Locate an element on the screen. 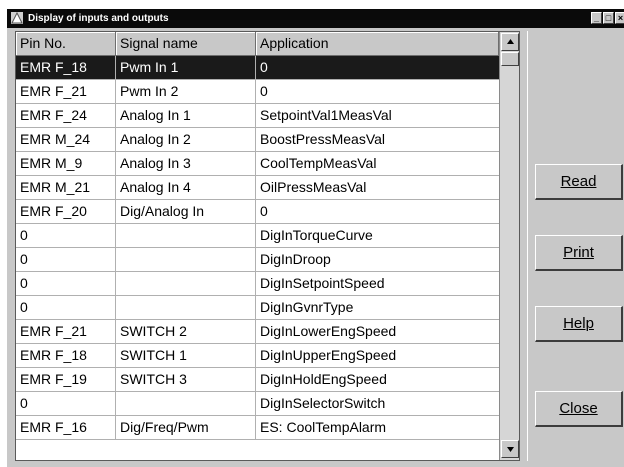  signal-name-cell: Pwm In 2 is located at coordinates (186, 91).